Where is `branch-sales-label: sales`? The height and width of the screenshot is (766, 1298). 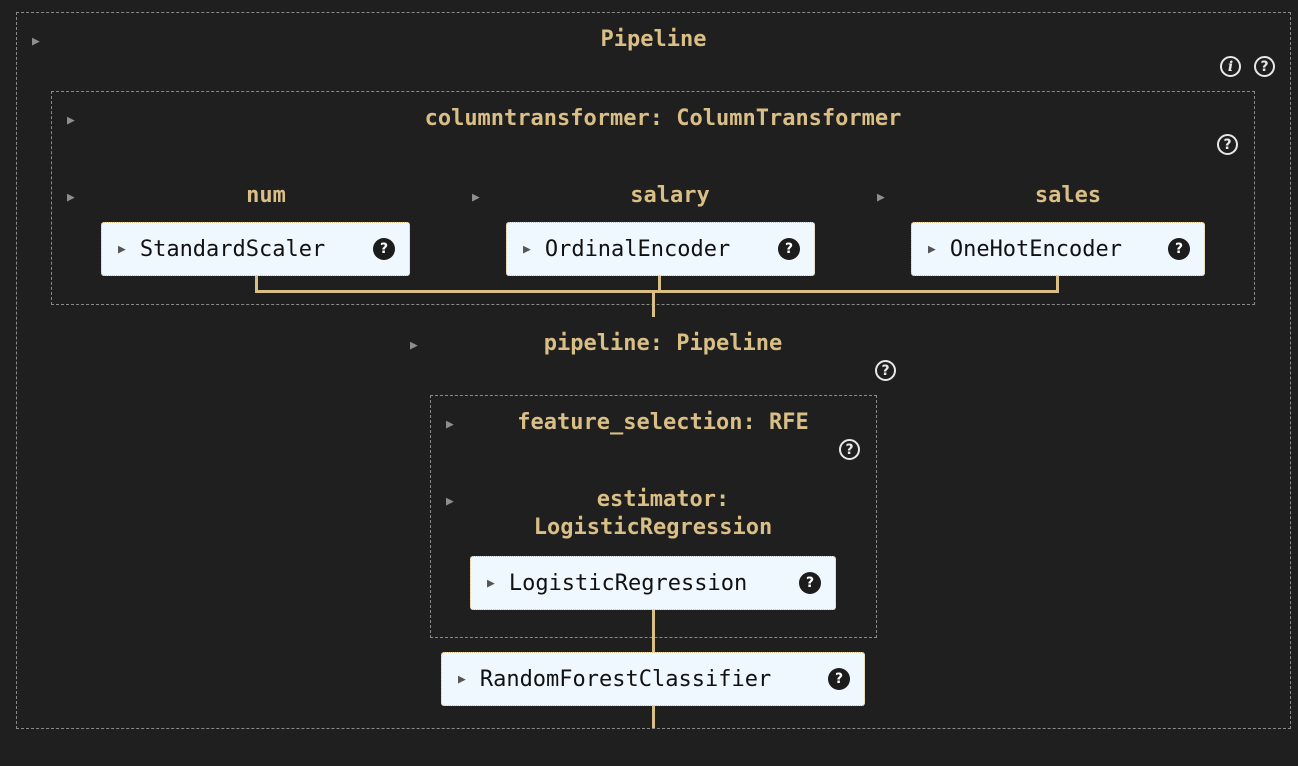 branch-sales-label: sales is located at coordinates (1068, 196).